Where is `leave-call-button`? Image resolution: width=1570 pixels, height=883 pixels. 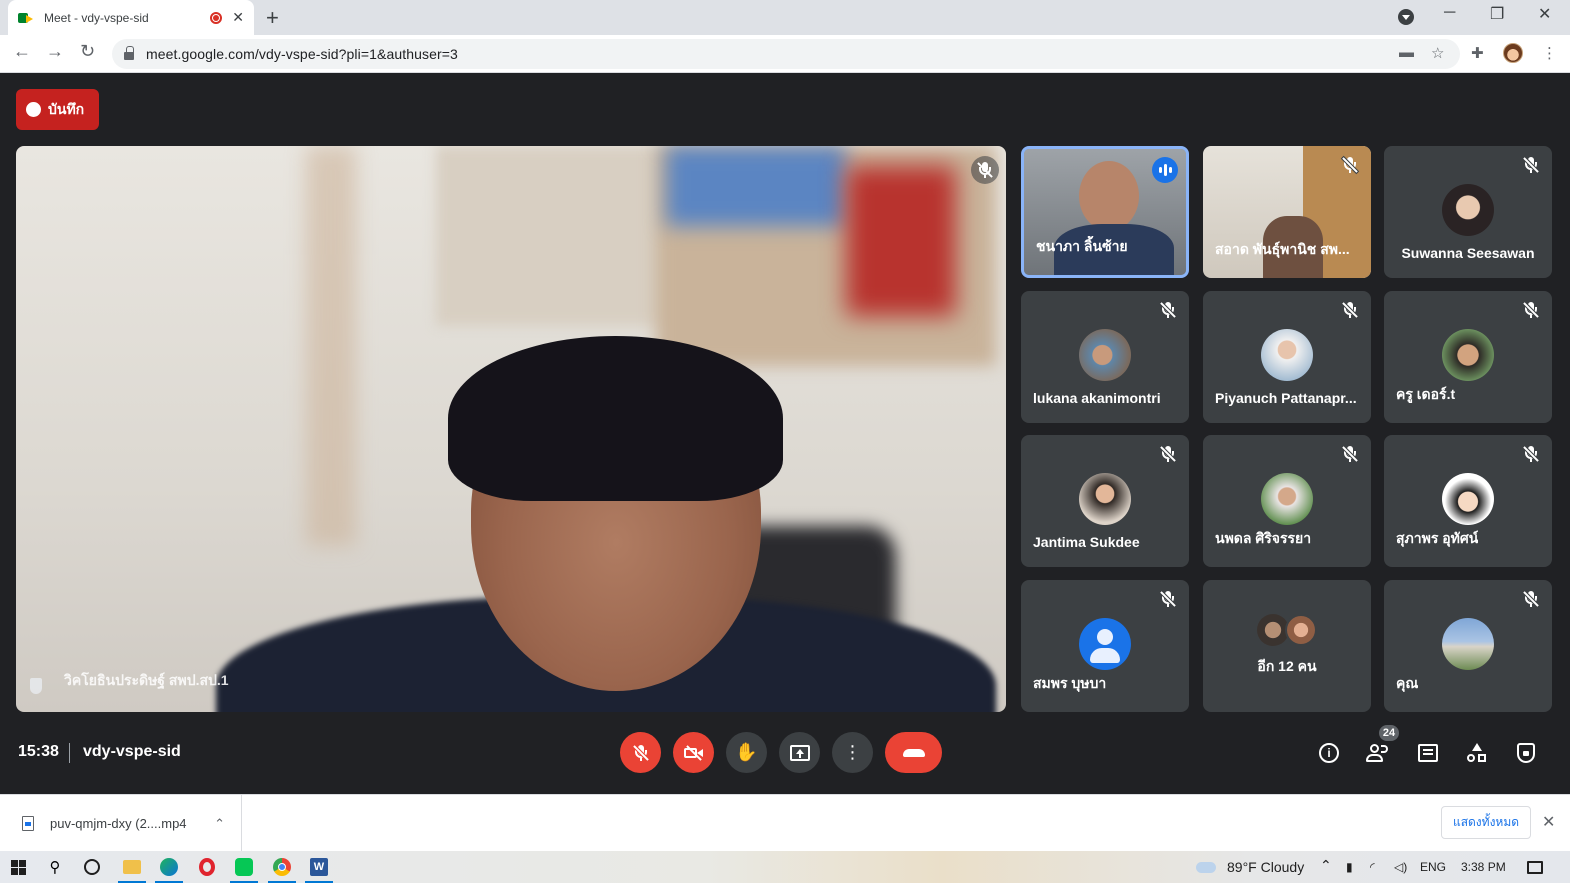 leave-call-button is located at coordinates (913, 752).